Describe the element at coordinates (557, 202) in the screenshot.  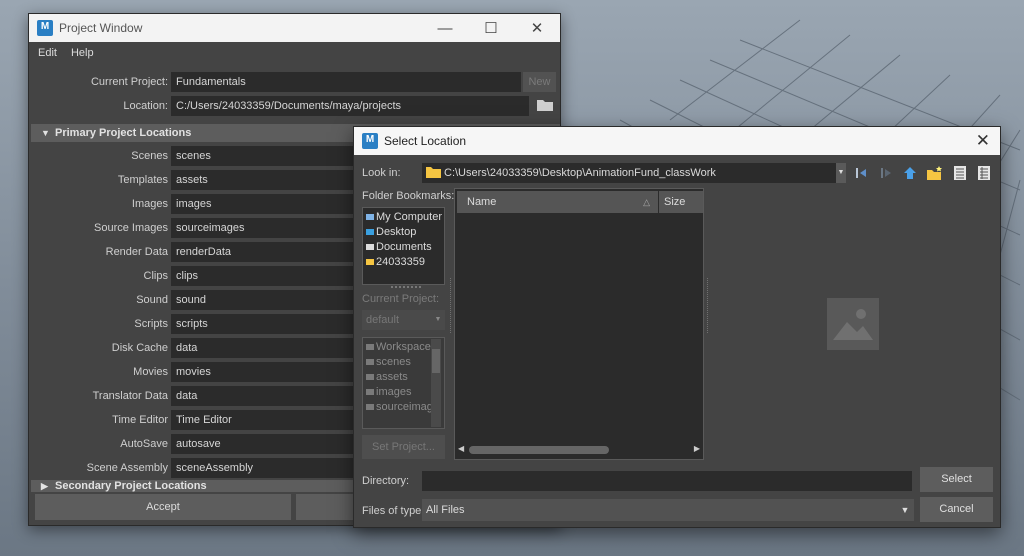
I see `column-header-name: Name △` at that location.